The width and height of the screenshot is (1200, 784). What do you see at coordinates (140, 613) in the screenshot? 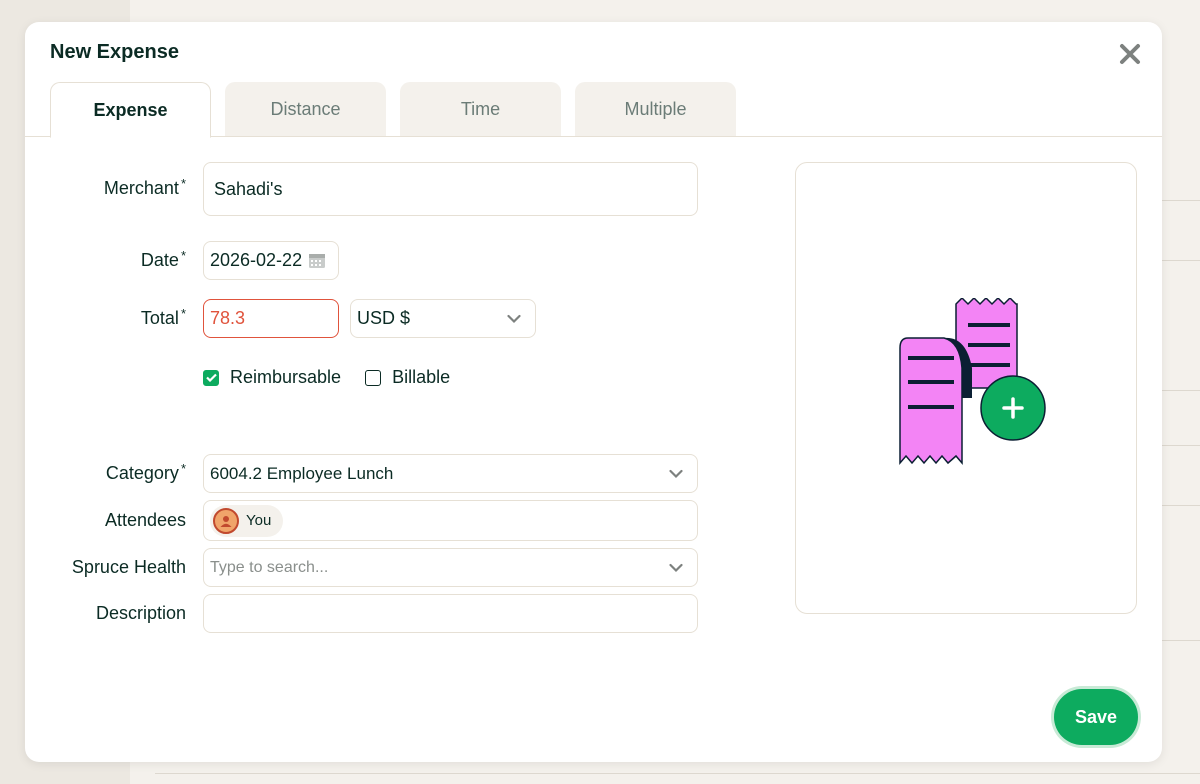
I see `description-label: Description` at bounding box center [140, 613].